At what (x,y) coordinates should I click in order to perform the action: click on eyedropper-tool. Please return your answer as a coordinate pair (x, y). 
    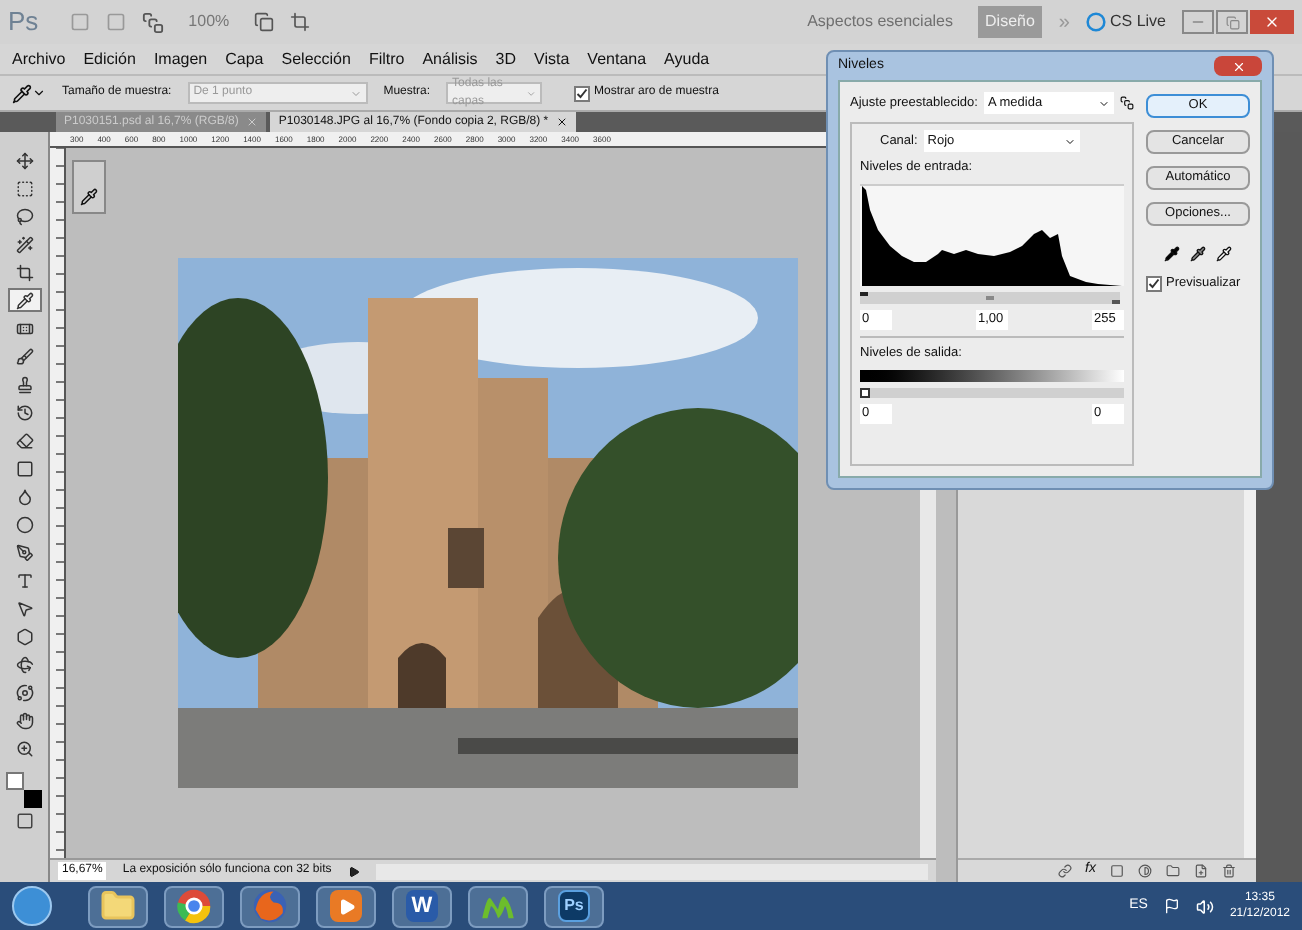
    Looking at the image, I should click on (24, 300).